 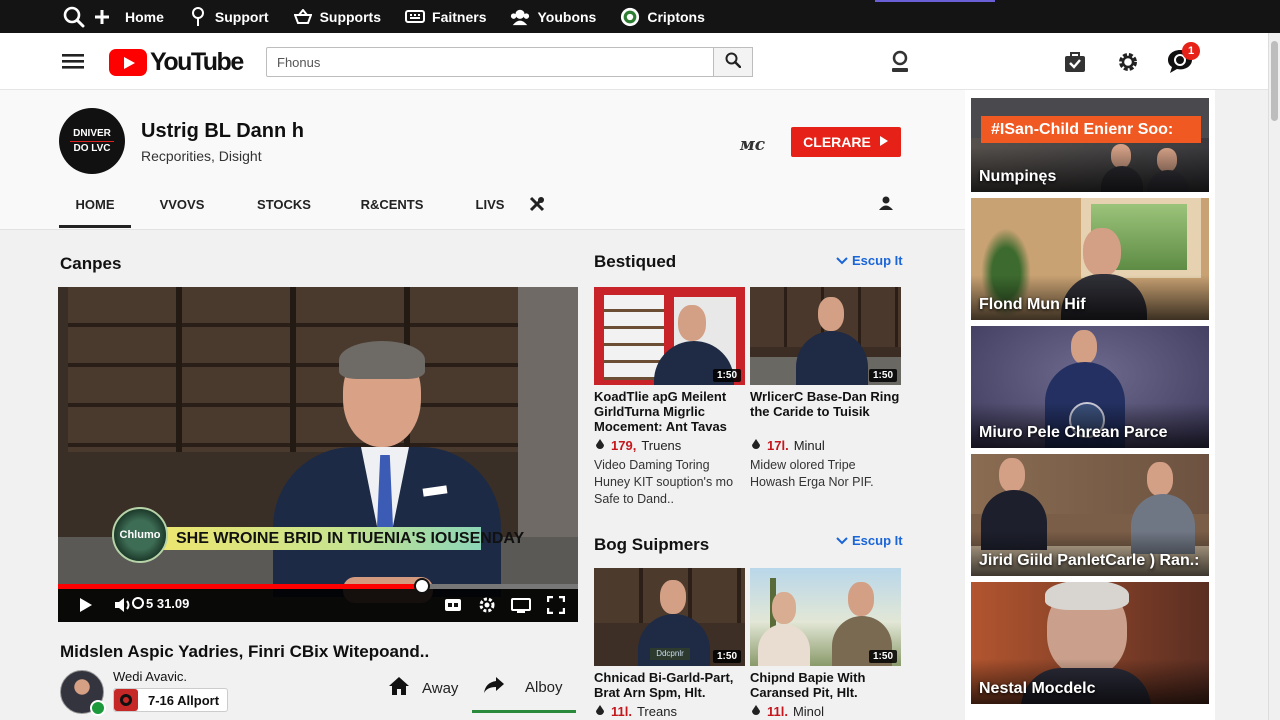 I want to click on view-count: 11l., so click(x=621, y=711).